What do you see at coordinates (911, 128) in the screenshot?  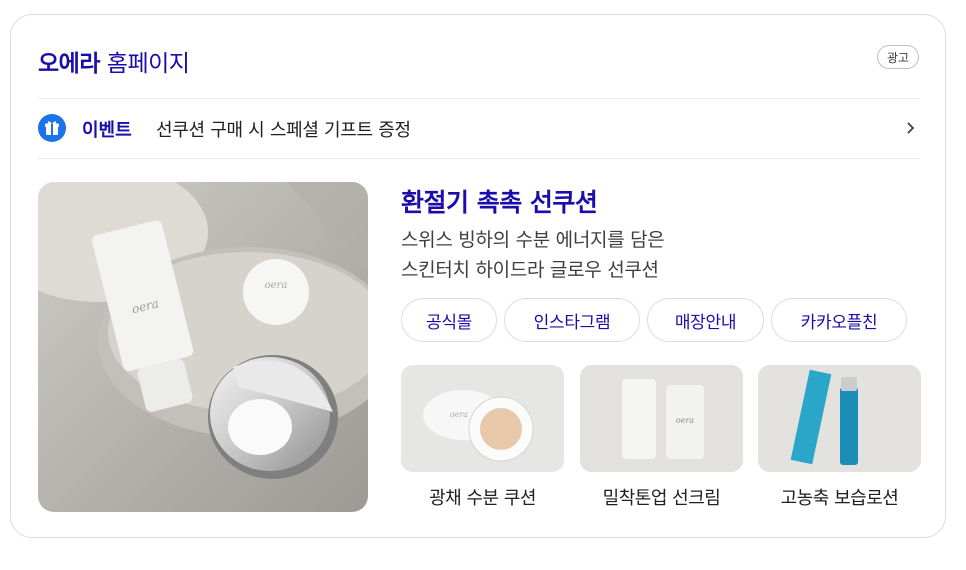 I see `chevron-right-icon` at bounding box center [911, 128].